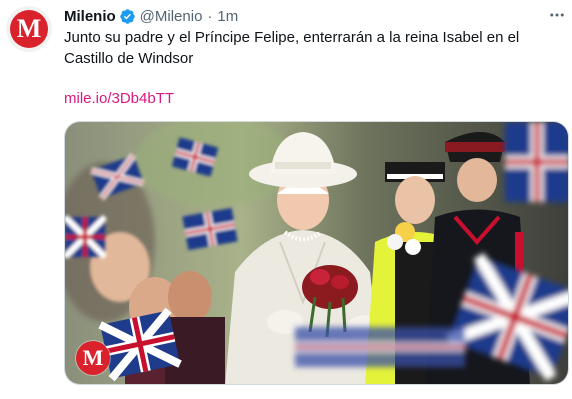  What do you see at coordinates (119, 98) in the screenshot?
I see `tweet-link: mile.io/3Db4bTT` at bounding box center [119, 98].